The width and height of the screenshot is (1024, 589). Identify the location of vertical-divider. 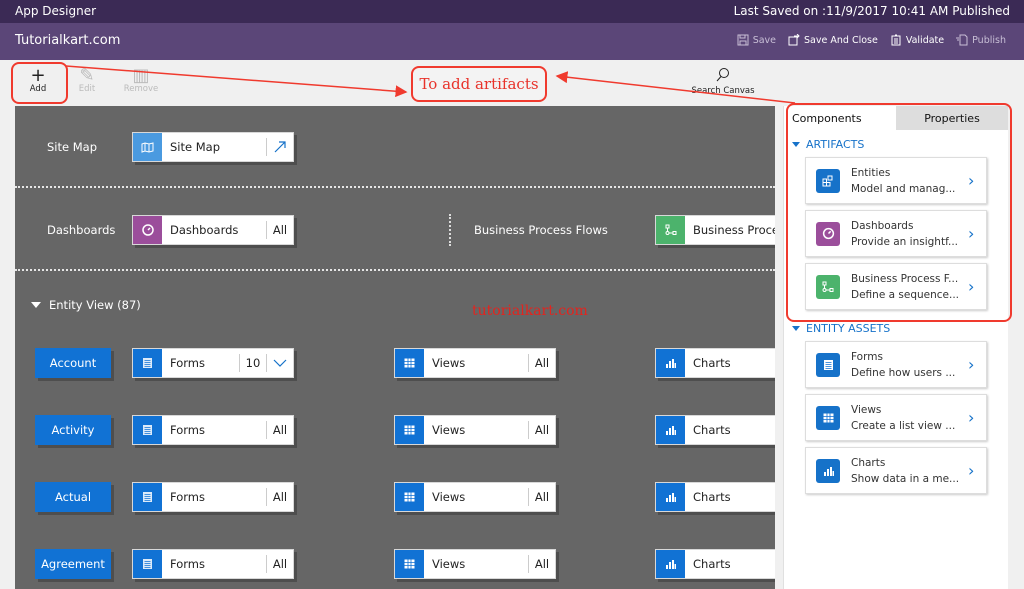
(450, 230).